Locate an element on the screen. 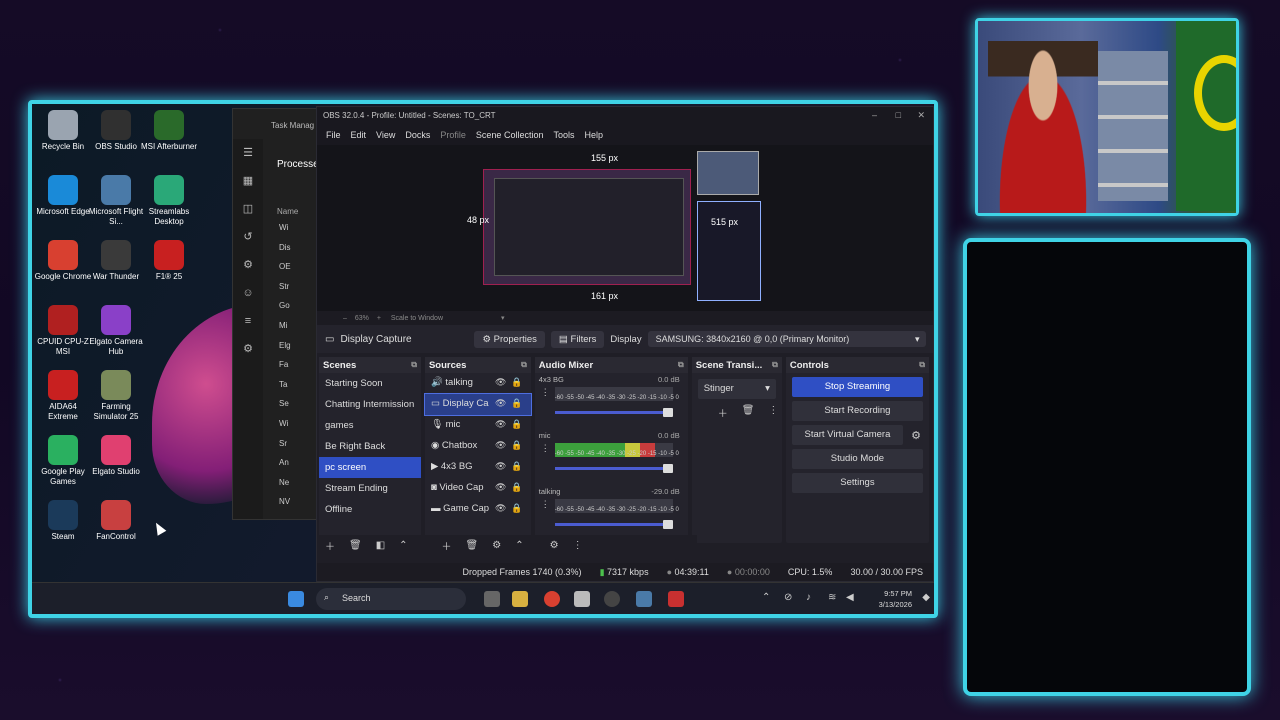  clock: 9:57 PM 3/13/2026 is located at coordinates (895, 599).